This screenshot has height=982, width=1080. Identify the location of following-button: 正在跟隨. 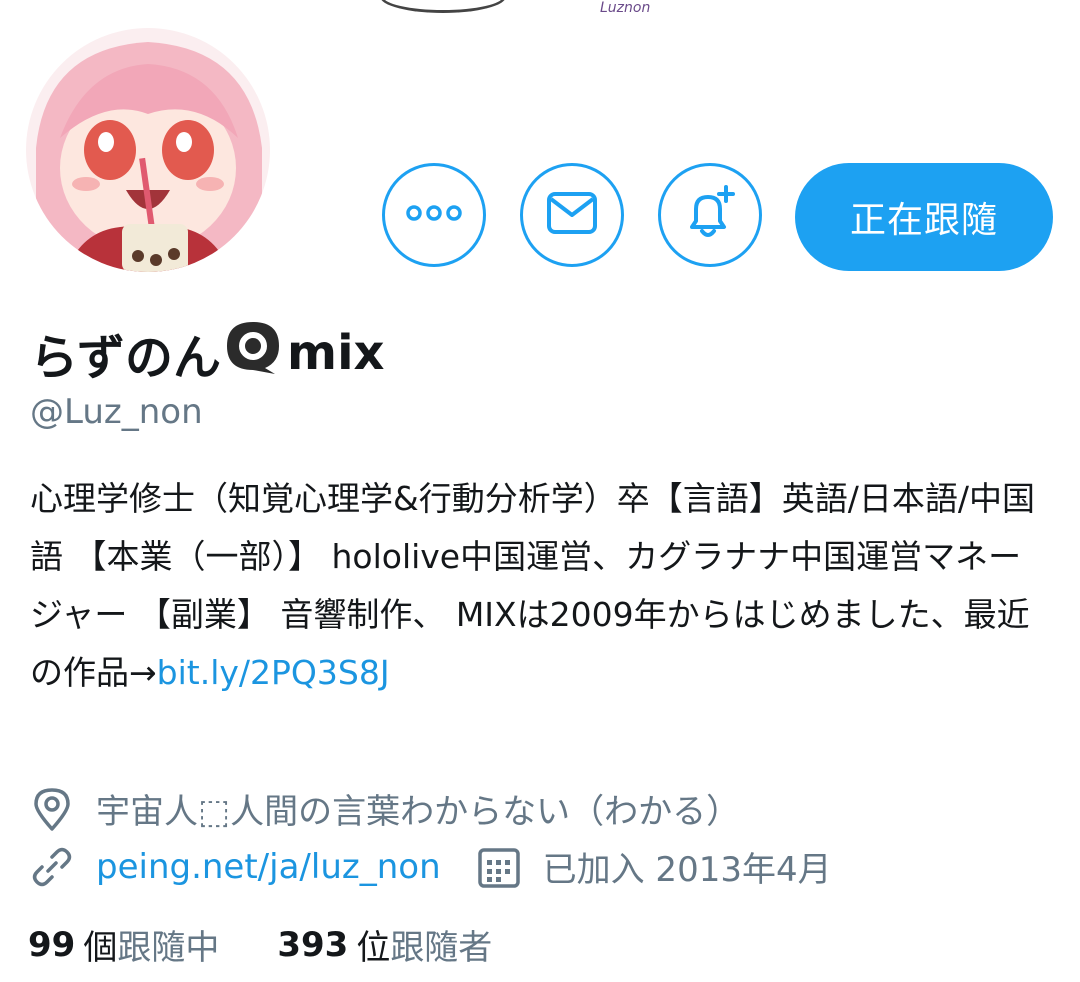
(924, 217).